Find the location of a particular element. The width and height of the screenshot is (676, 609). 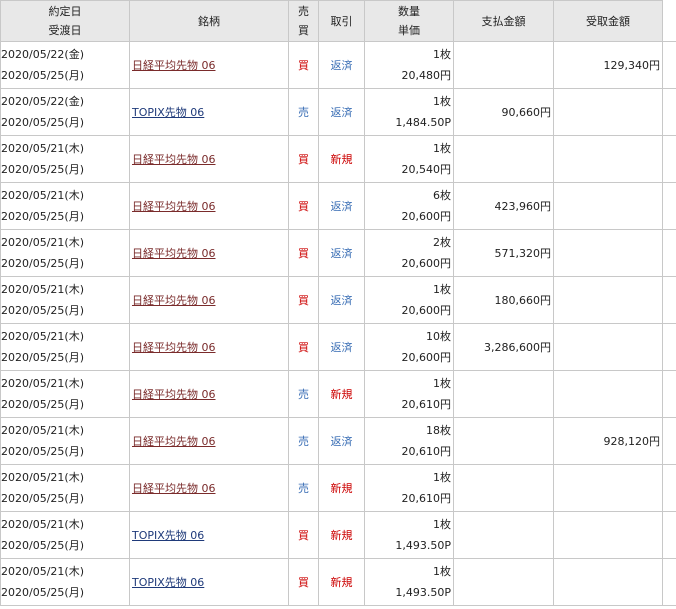

qty-cell: 10枚 20,600円 is located at coordinates (409, 347).